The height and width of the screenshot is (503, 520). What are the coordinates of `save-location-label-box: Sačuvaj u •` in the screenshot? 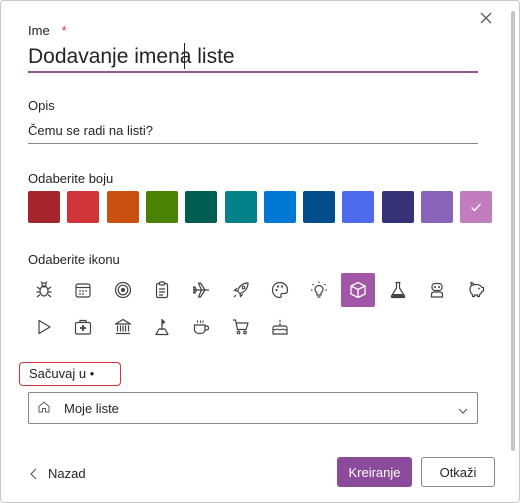 It's located at (70, 374).